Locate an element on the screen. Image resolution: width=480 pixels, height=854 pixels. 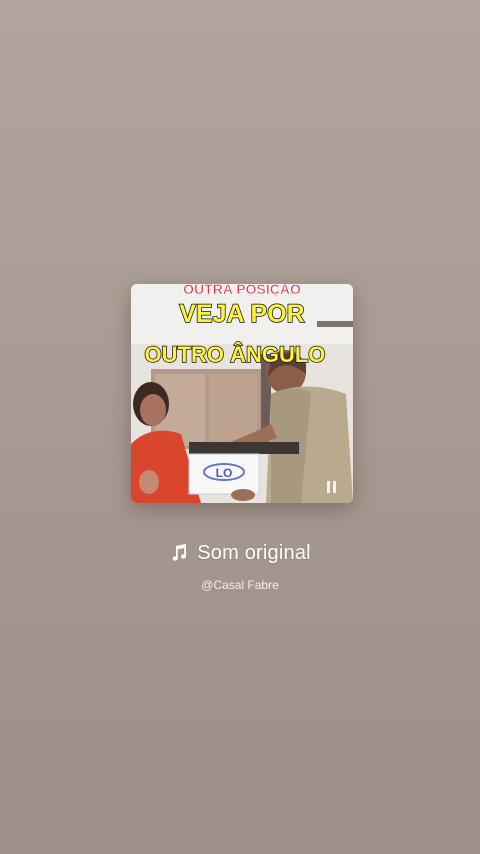
artist-handle: @Casal Fabre is located at coordinates (240, 585).